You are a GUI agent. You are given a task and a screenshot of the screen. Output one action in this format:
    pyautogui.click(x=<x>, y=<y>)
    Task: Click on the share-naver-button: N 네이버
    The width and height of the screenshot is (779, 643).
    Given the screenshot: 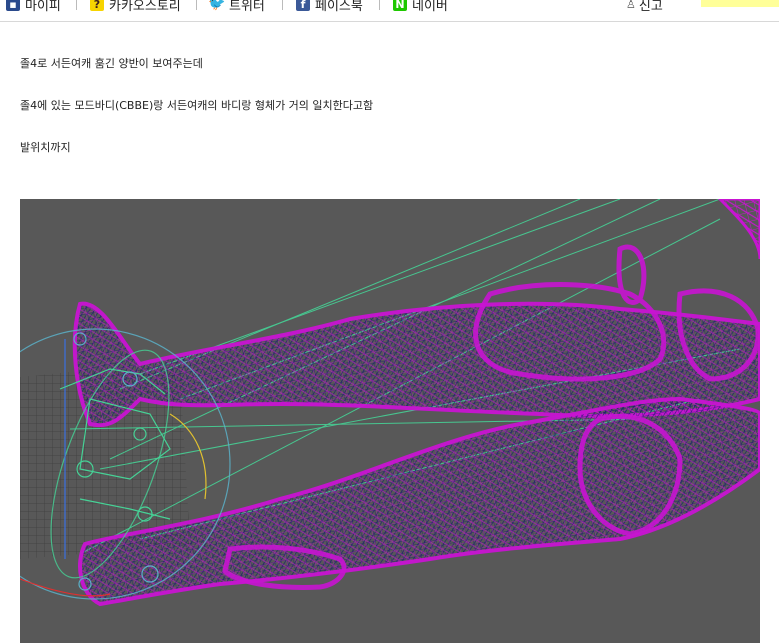 What is the action you would take?
    pyautogui.click(x=420, y=7)
    